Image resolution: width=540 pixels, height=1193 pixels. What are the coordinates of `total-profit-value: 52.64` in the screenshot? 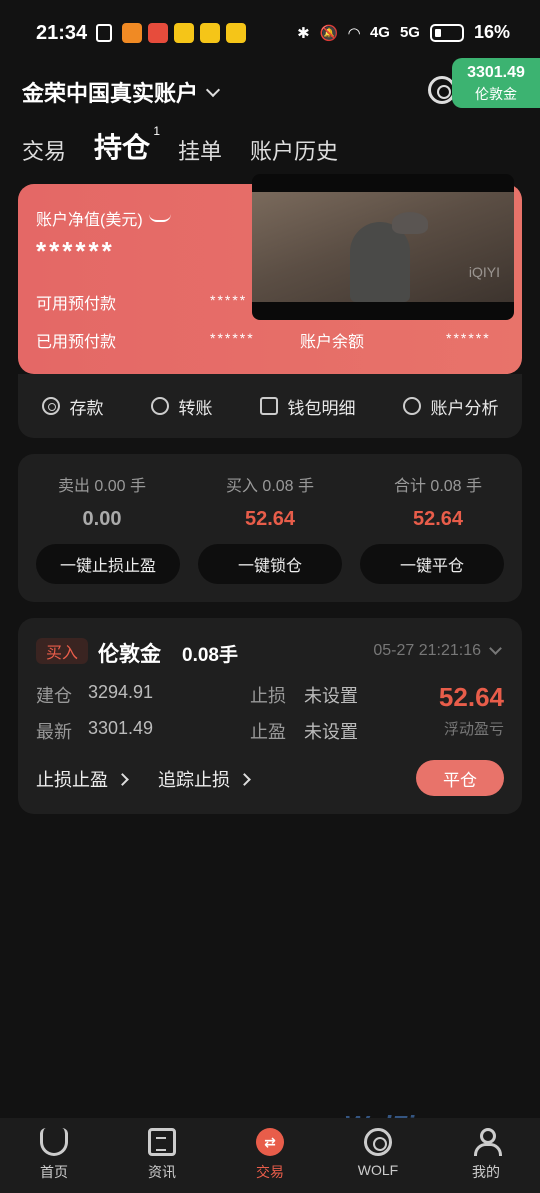 It's located at (438, 519).